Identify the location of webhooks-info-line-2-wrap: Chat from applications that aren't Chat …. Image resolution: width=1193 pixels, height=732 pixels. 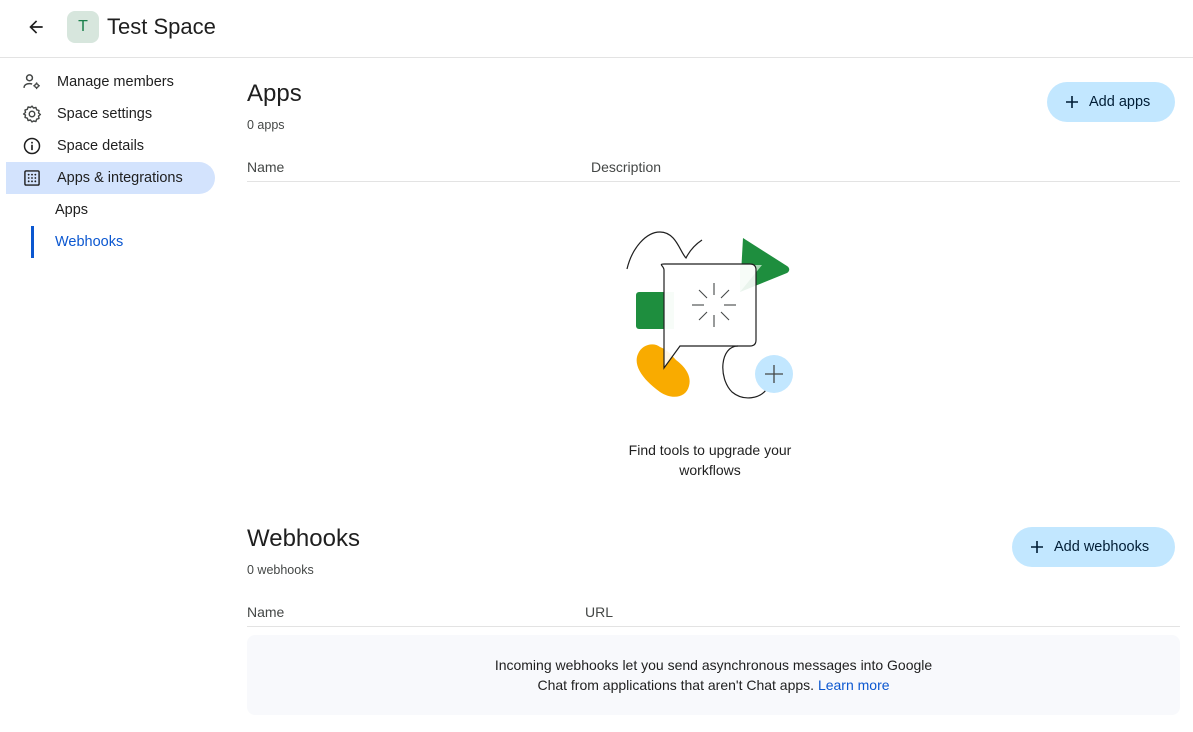
(713, 685).